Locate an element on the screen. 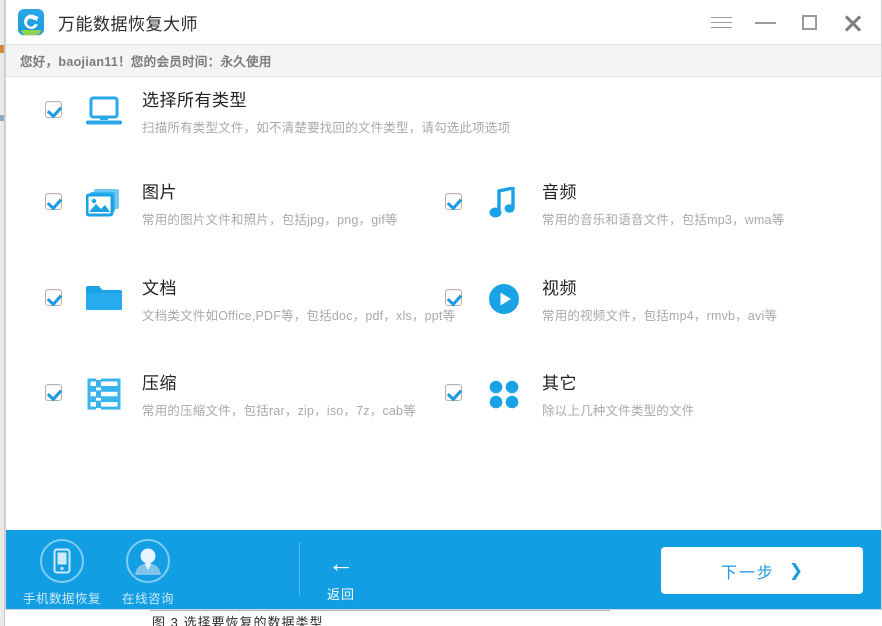  app-logo-icon is located at coordinates (31, 22).